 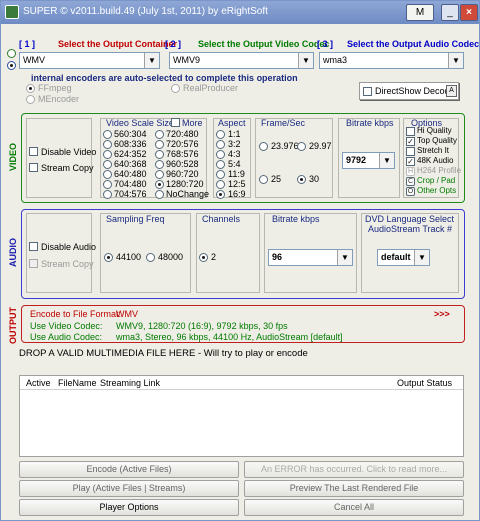 I want to click on disable-video-label: Disable Video, so click(x=69, y=152).